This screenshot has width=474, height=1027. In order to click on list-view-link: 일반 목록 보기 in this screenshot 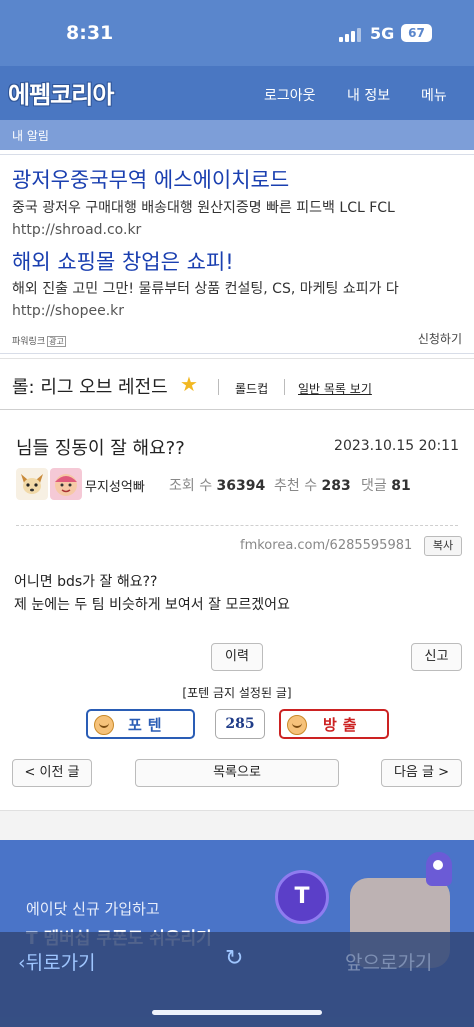, I will do `click(335, 388)`.